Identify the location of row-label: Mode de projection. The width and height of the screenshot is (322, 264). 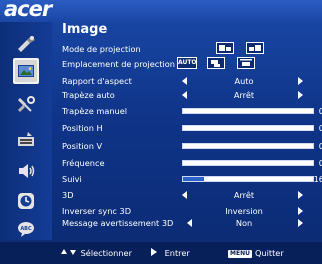
(101, 49).